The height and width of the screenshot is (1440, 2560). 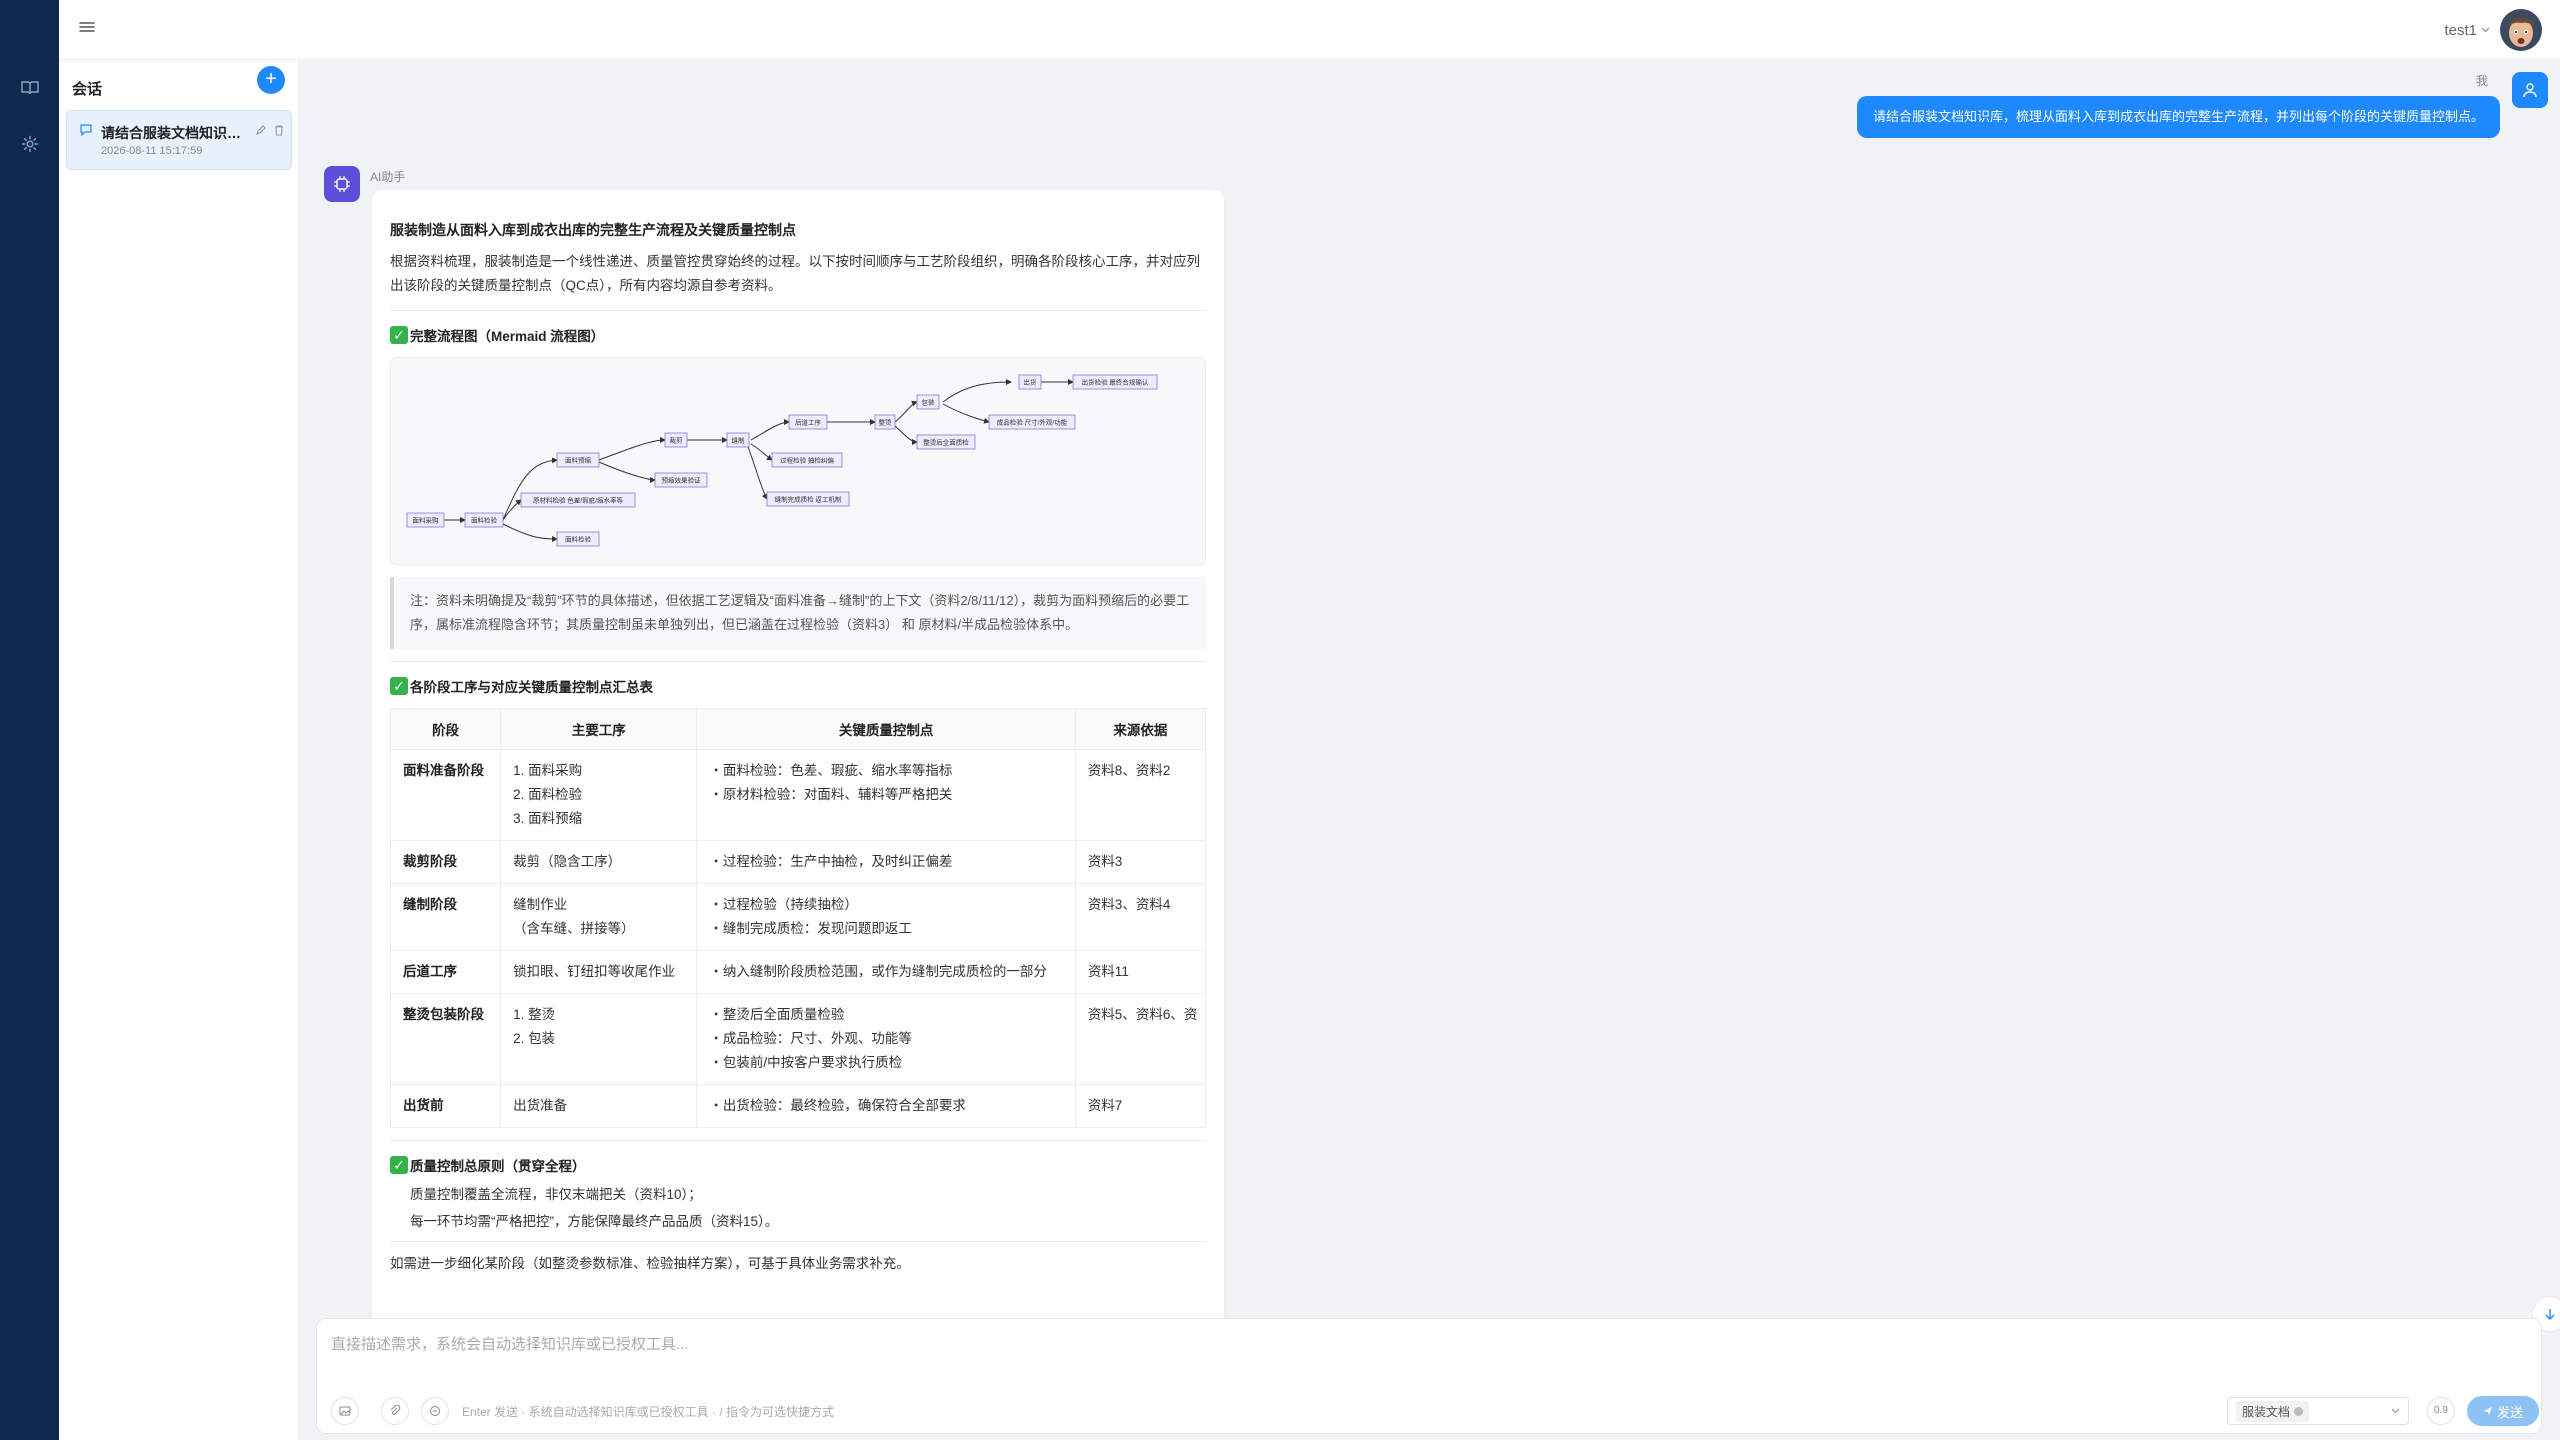 What do you see at coordinates (534, 1038) in the screenshot?
I see `process-line: 2. 包装` at bounding box center [534, 1038].